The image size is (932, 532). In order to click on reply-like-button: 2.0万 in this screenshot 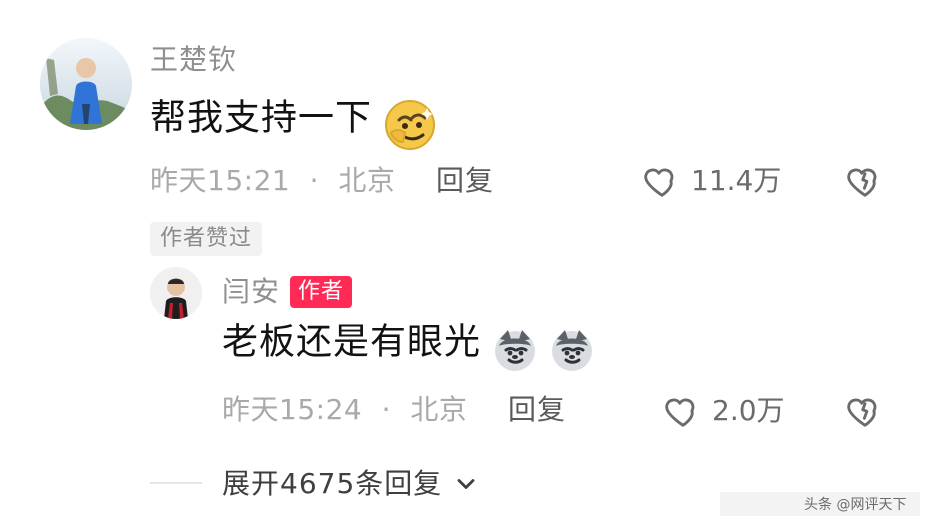, I will do `click(724, 411)`.